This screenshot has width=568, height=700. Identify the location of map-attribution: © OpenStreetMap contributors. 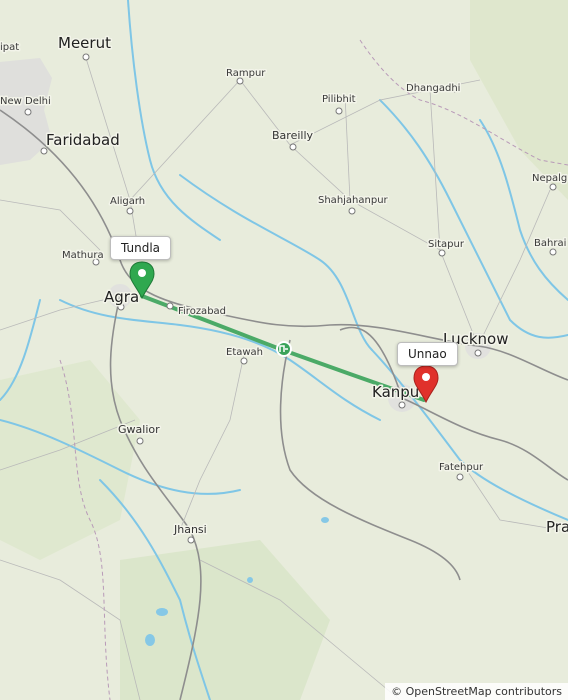
(476, 691).